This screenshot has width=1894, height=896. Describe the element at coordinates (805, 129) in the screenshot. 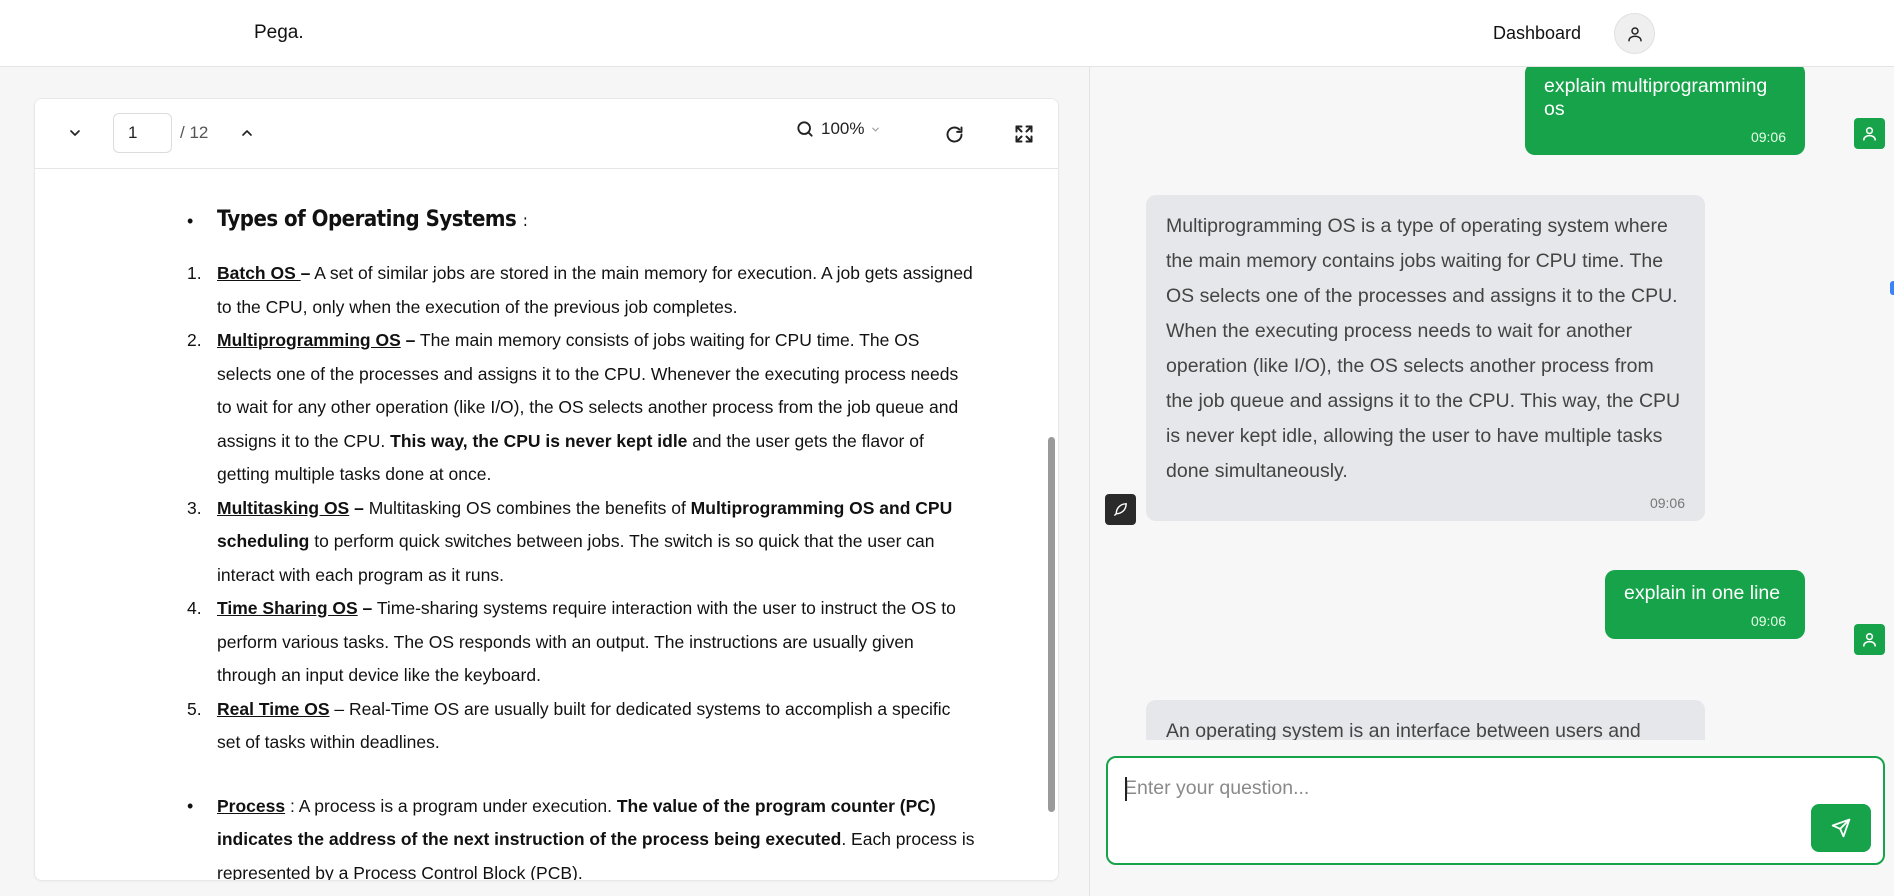

I see `search-icon` at that location.